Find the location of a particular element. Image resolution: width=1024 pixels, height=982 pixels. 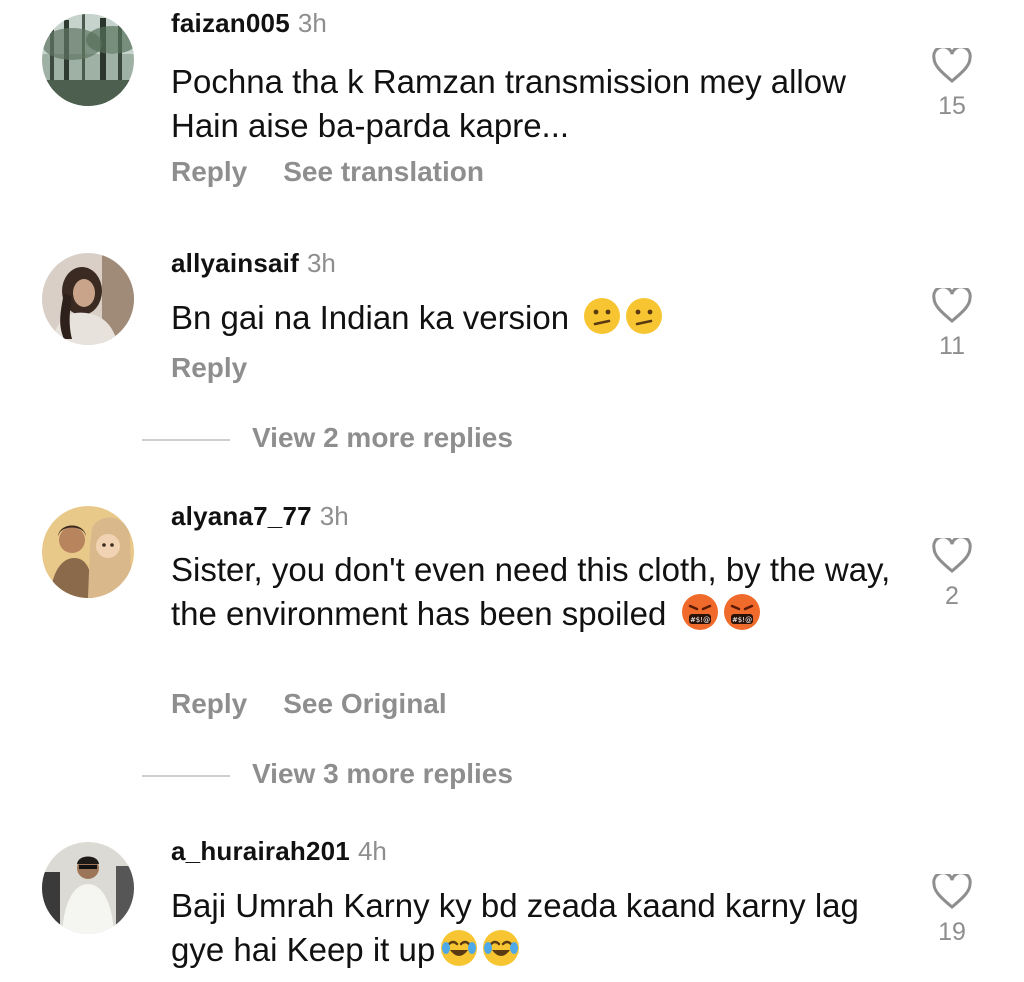

view-more-replies-label: View 3 more replies is located at coordinates (382, 773).